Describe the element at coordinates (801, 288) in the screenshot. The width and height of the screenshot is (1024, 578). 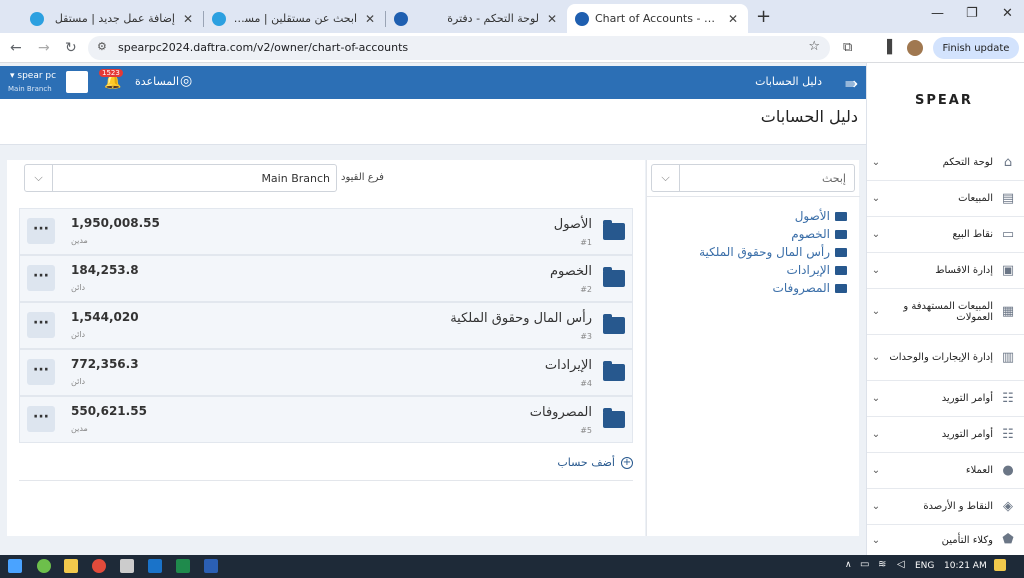
I see `tree-item-label: المصروفات` at that location.